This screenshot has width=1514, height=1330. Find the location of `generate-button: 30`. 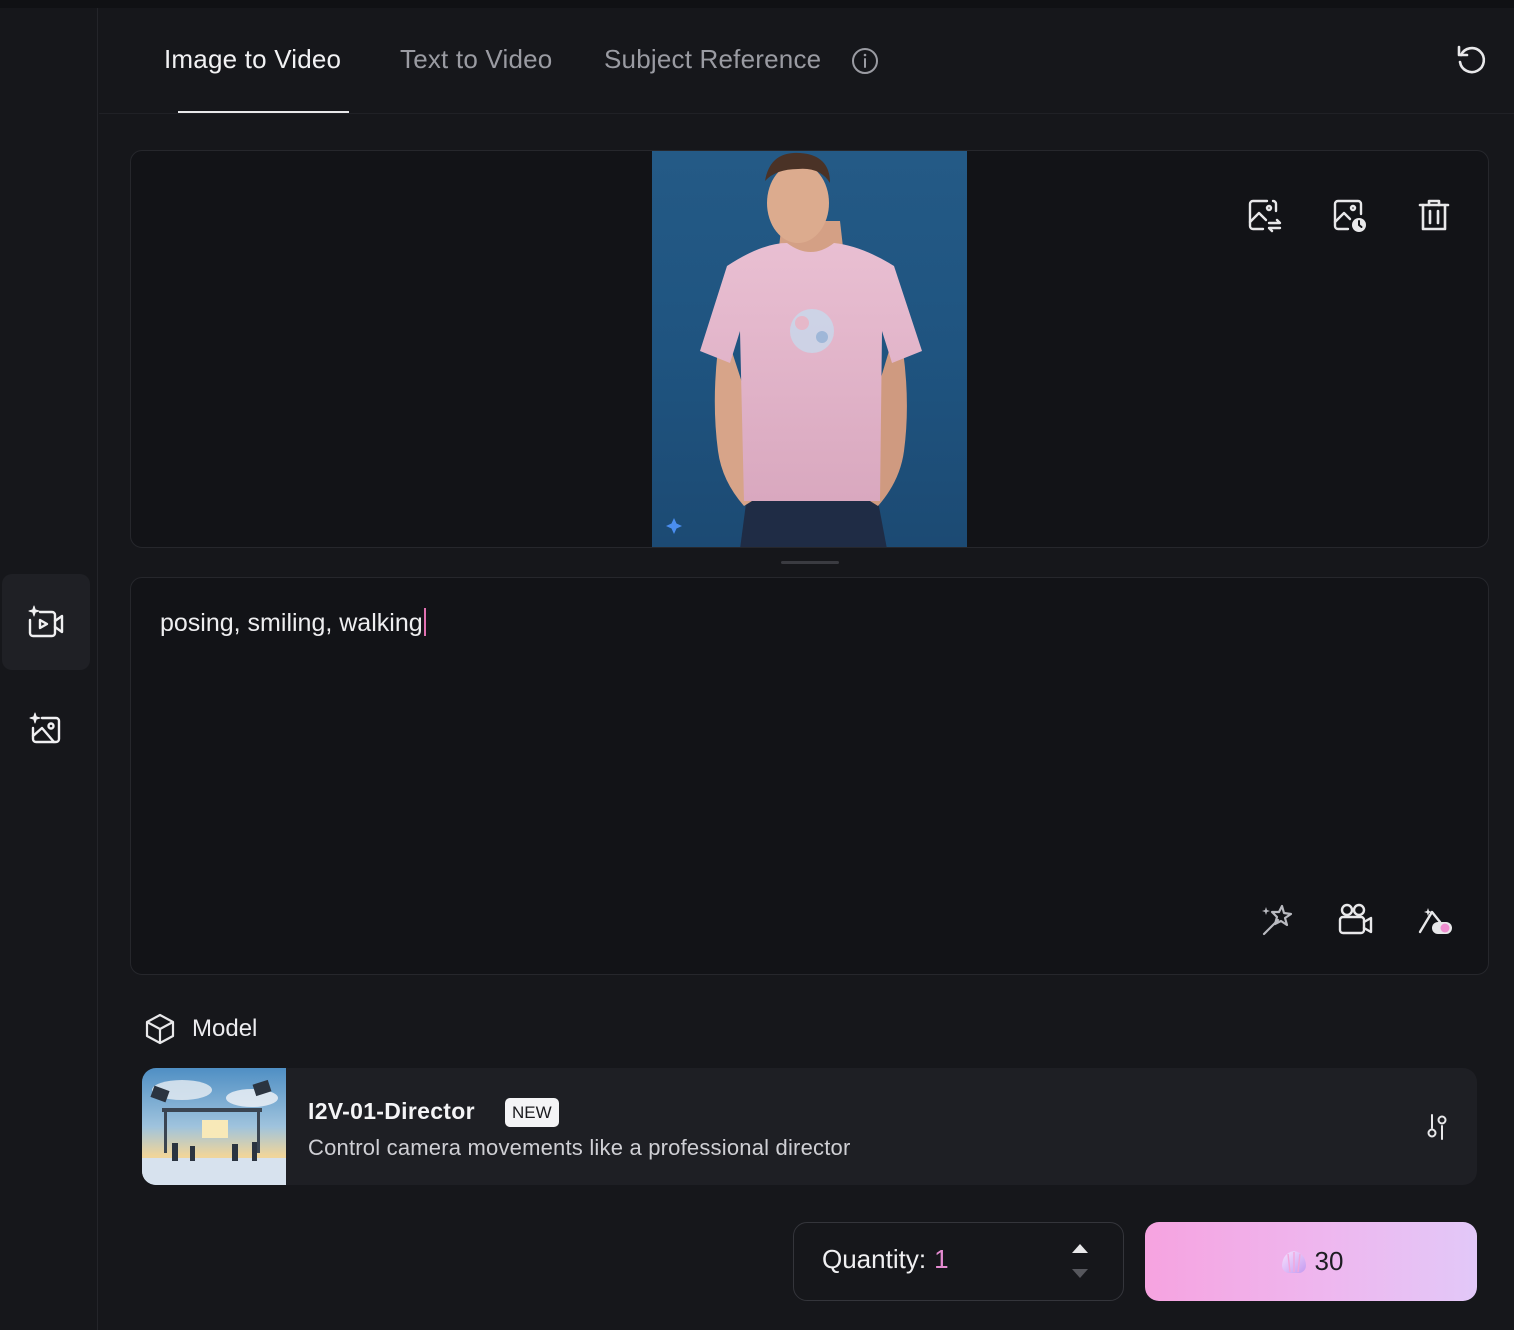

generate-button: 30 is located at coordinates (1311, 1261).